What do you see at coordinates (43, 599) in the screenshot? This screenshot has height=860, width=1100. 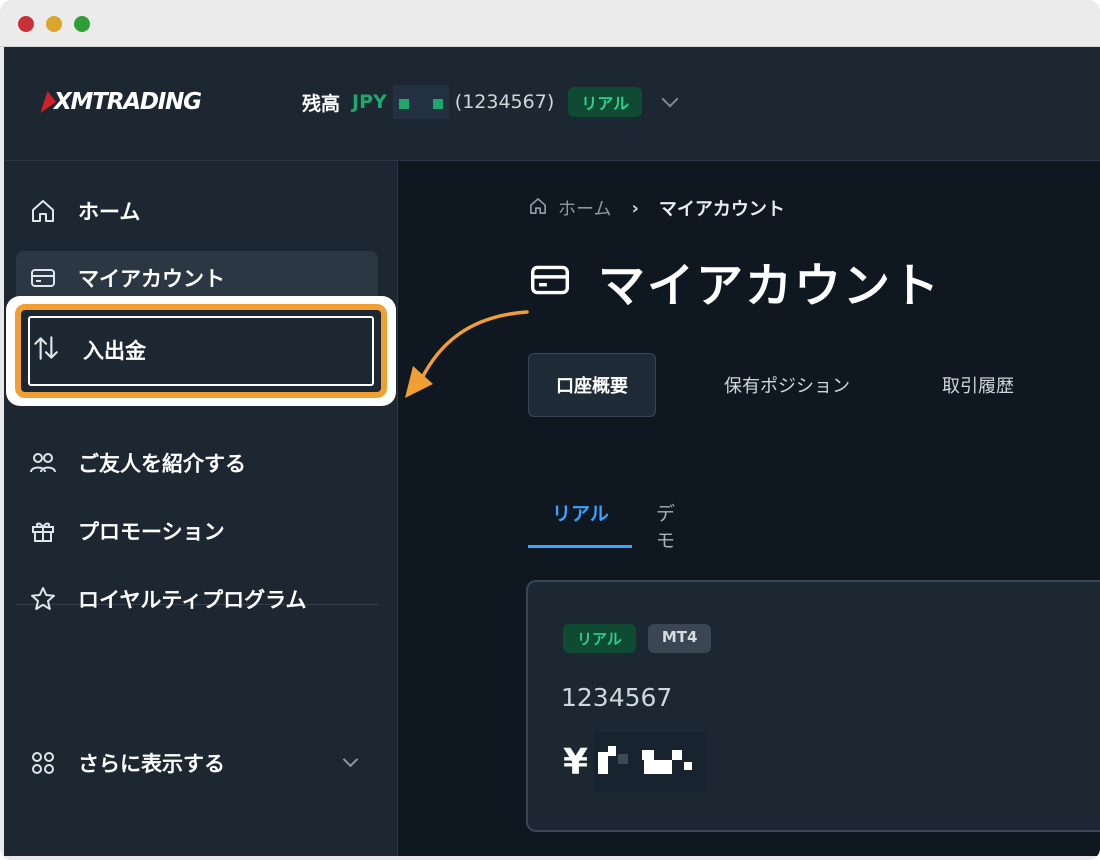 I see `star-icon` at bounding box center [43, 599].